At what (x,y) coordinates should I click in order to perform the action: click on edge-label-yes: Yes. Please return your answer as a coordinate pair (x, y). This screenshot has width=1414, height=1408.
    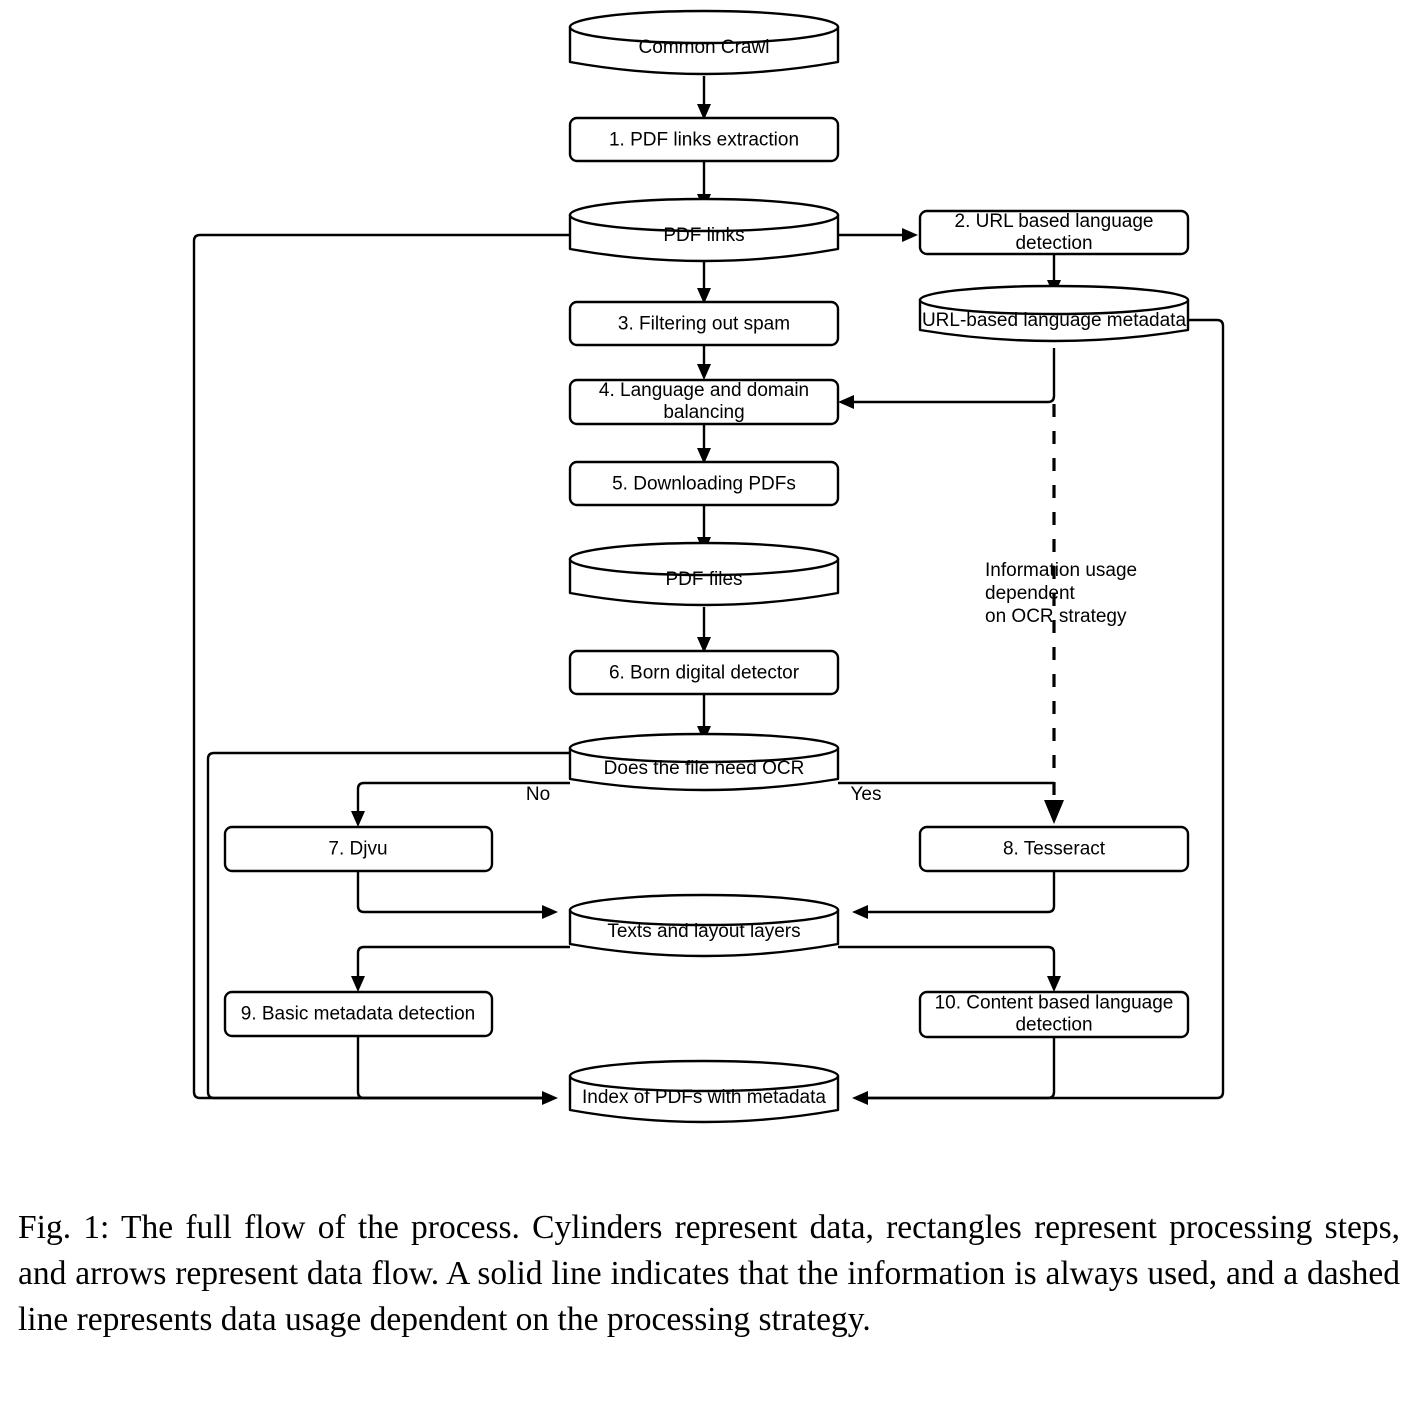
    Looking at the image, I should click on (866, 794).